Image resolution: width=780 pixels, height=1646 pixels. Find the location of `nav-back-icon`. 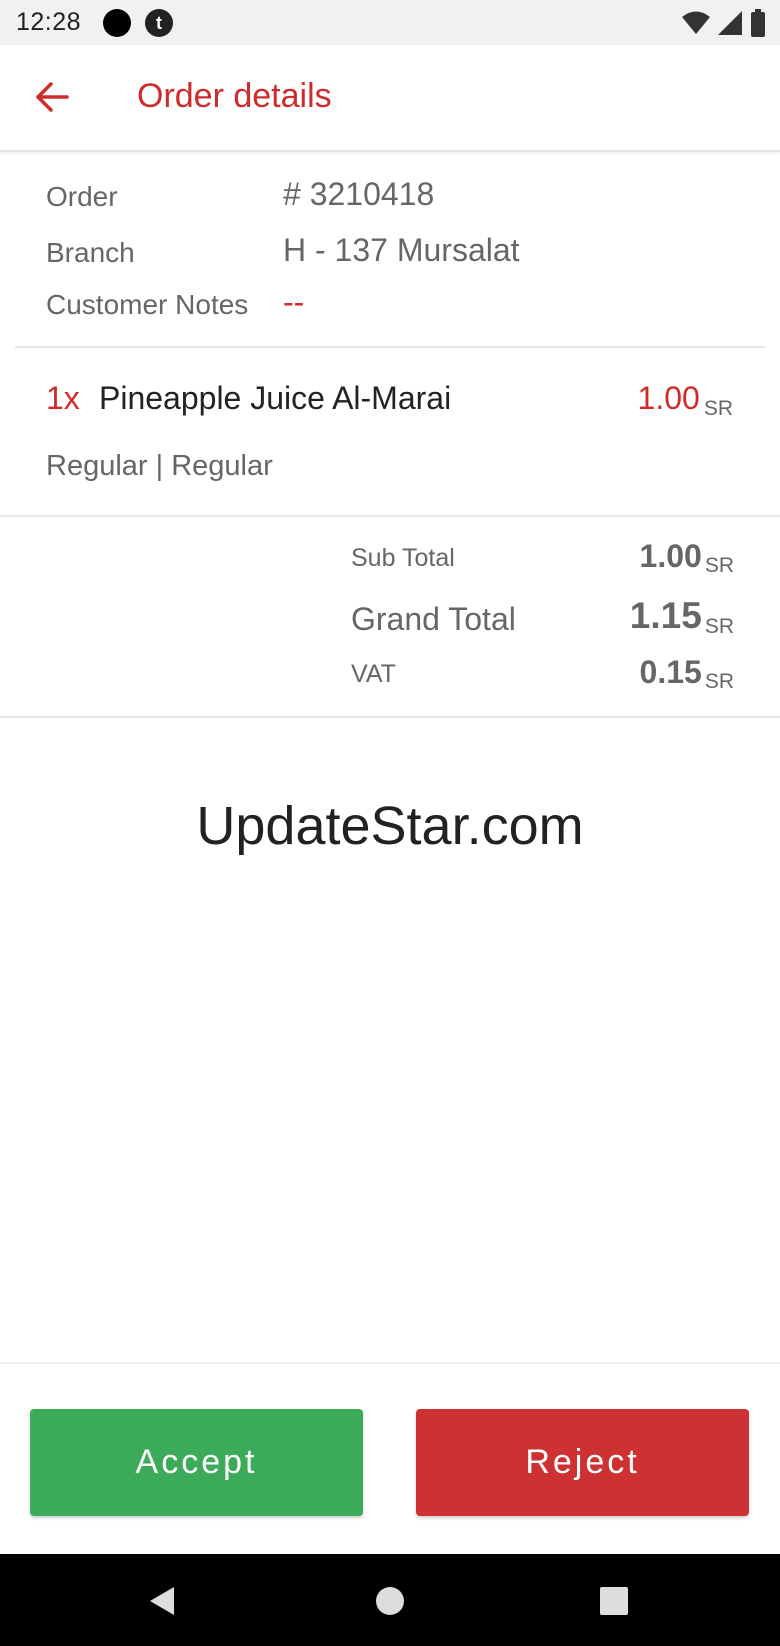

nav-back-icon is located at coordinates (162, 1601).